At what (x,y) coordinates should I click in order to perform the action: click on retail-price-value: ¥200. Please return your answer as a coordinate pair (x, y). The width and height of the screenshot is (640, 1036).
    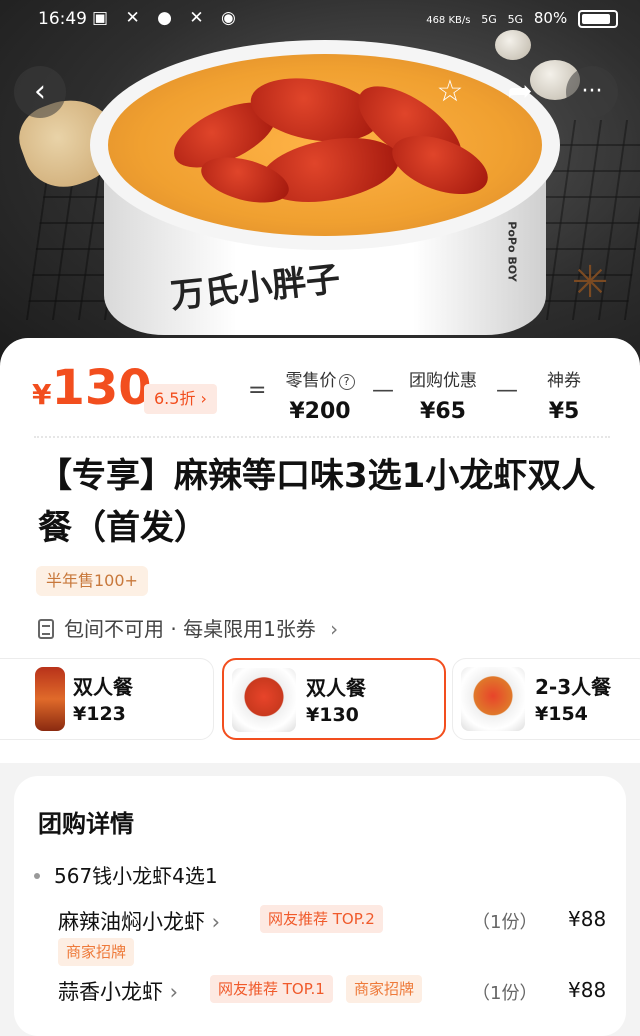
    Looking at the image, I should click on (320, 411).